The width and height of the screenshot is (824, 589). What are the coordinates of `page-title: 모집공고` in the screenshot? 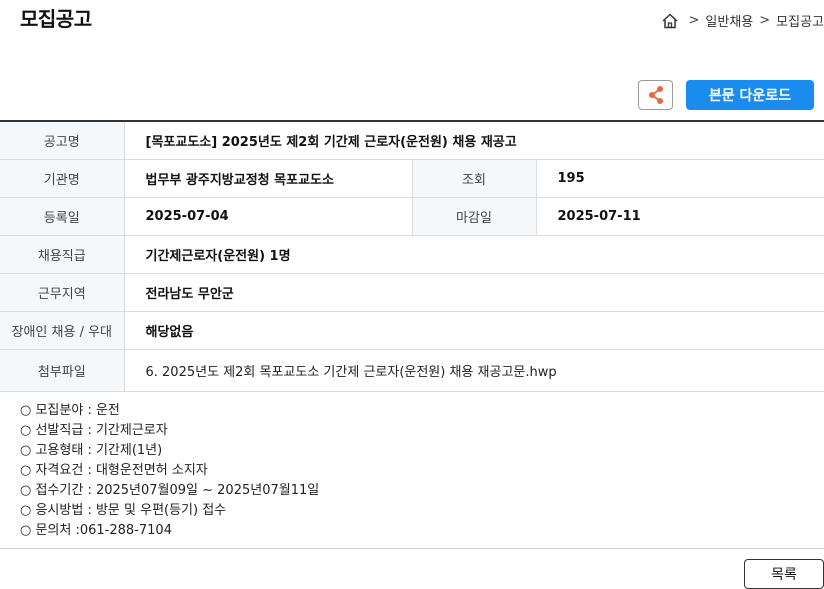 It's located at (56, 19).